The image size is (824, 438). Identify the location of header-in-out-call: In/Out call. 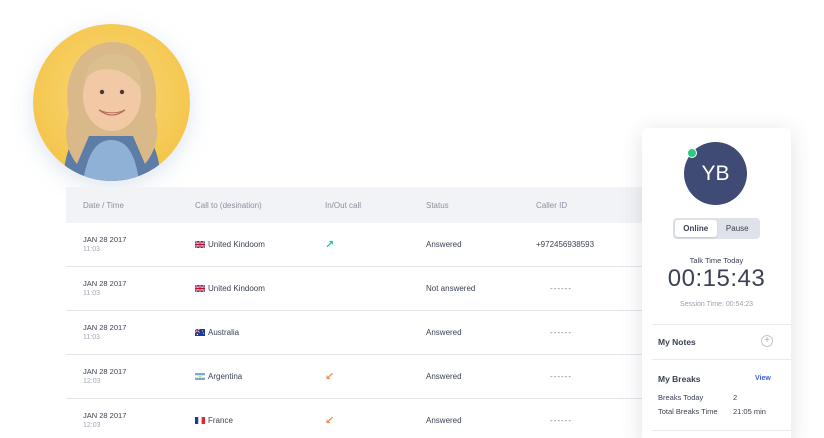
(343, 205).